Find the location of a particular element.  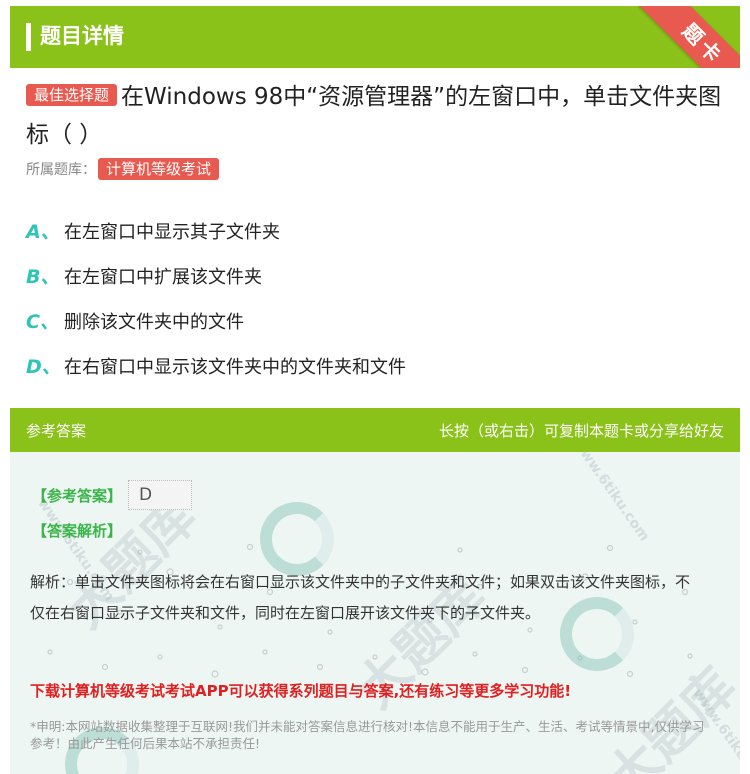

option-c: C、 删除该文件夹中的文件 is located at coordinates (376, 320).